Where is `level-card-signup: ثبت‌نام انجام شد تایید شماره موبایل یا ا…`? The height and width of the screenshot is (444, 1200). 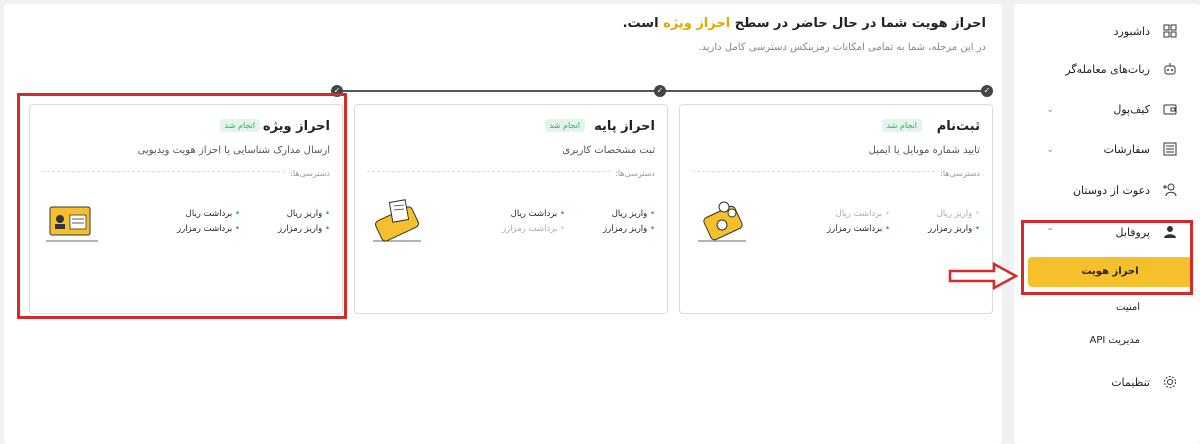 level-card-signup: ثبت‌نام انجام شد تایید شماره موبایل یا ا… is located at coordinates (836, 209).